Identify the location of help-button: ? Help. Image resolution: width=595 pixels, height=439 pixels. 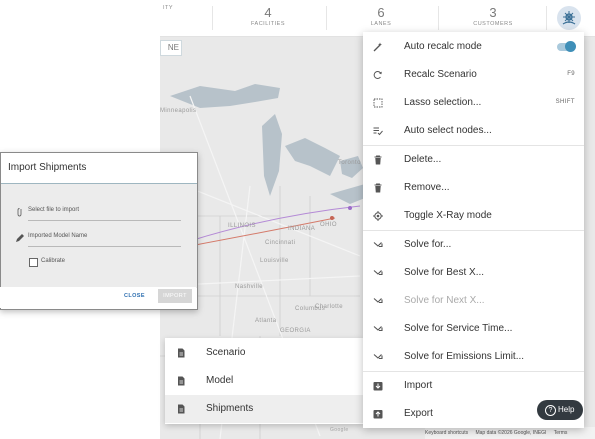
(560, 410).